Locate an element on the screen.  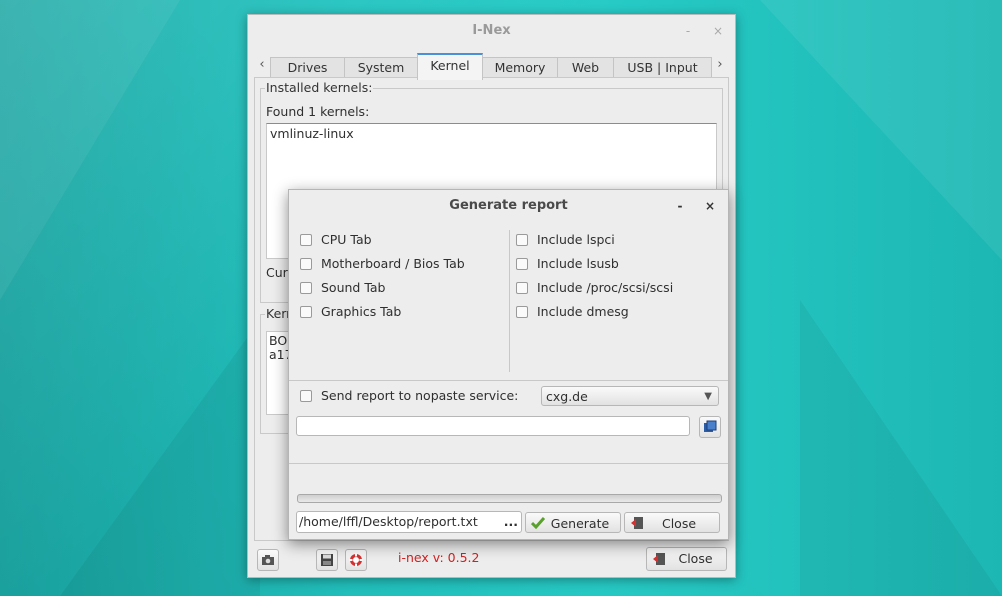
main-titlebar: I-Nex is located at coordinates (491, 32).